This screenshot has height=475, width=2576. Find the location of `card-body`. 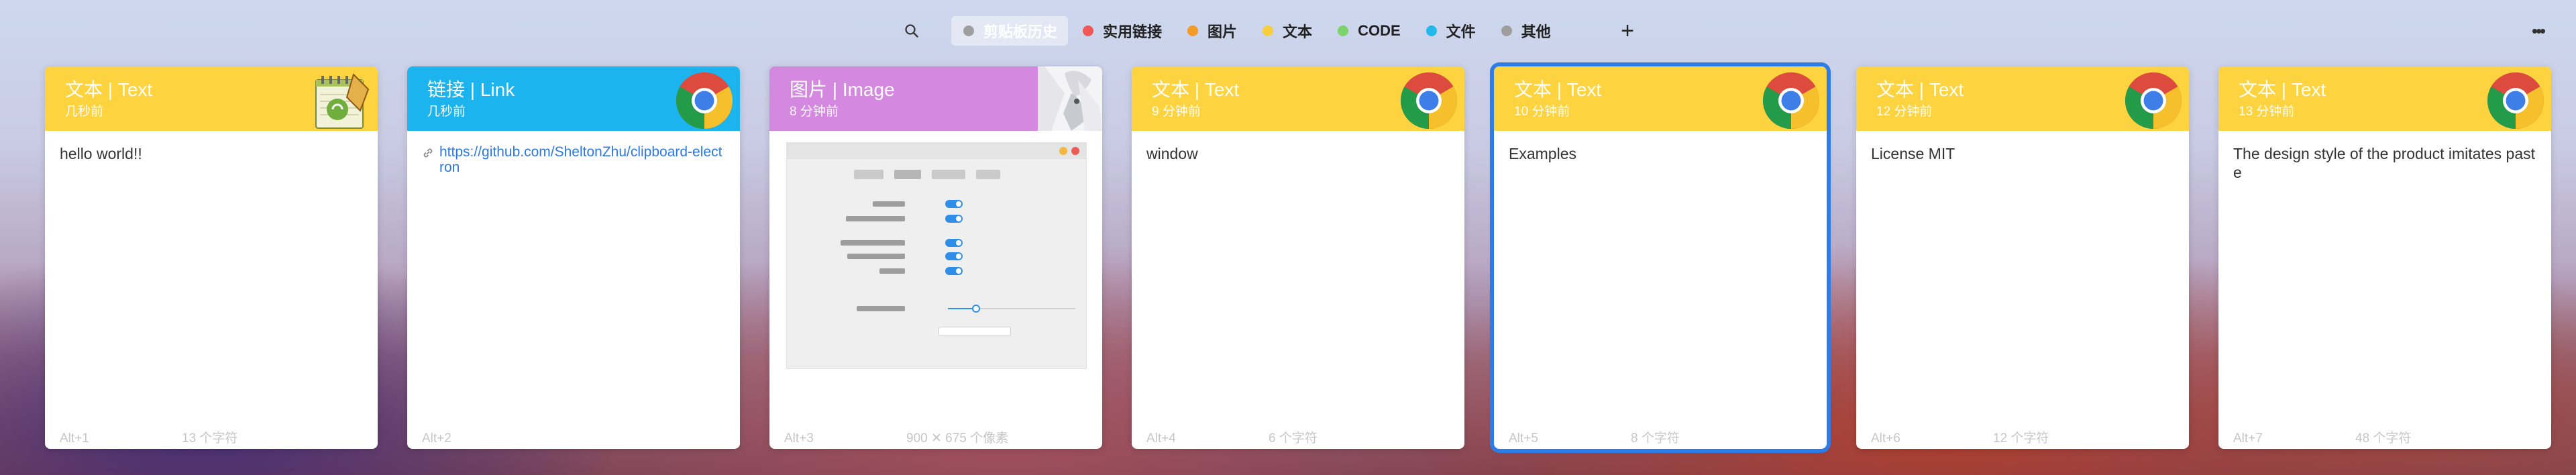

card-body is located at coordinates (935, 250).